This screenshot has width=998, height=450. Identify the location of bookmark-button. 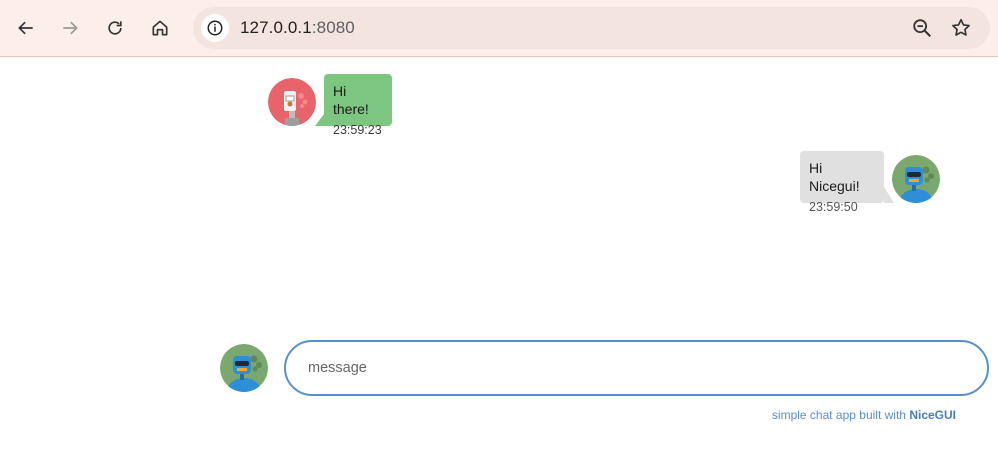
(961, 28).